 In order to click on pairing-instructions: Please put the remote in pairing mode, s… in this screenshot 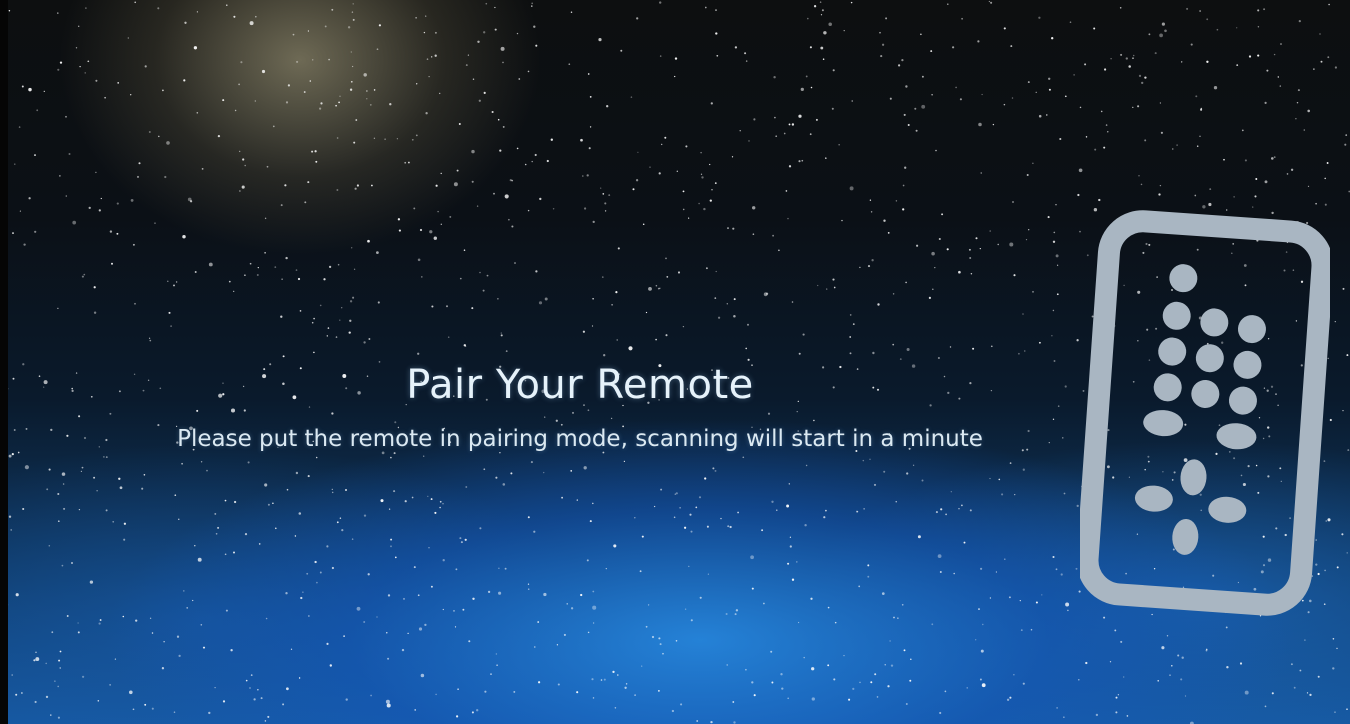, I will do `click(580, 439)`.